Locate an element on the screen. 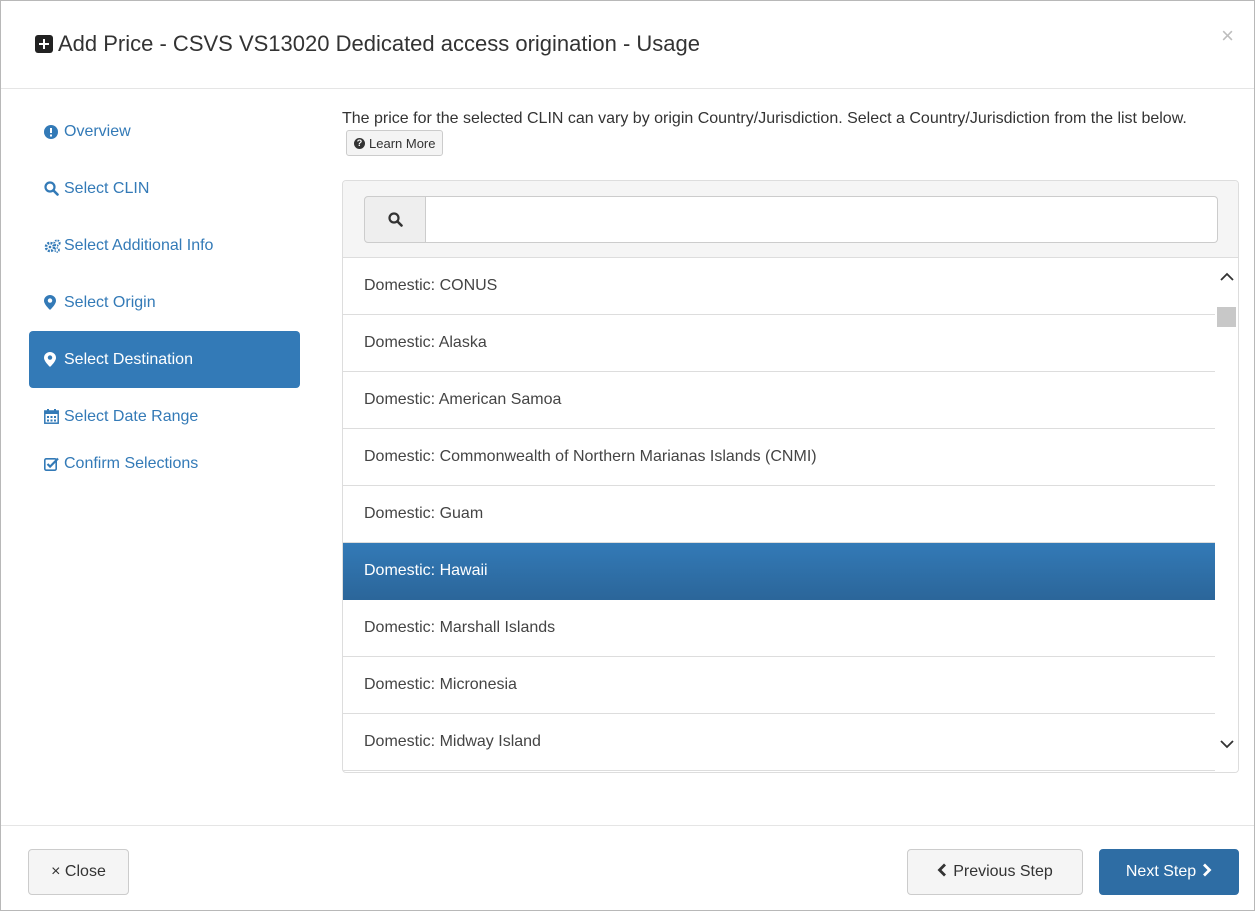  list-item: Domestic: Alaska is located at coordinates (779, 343).